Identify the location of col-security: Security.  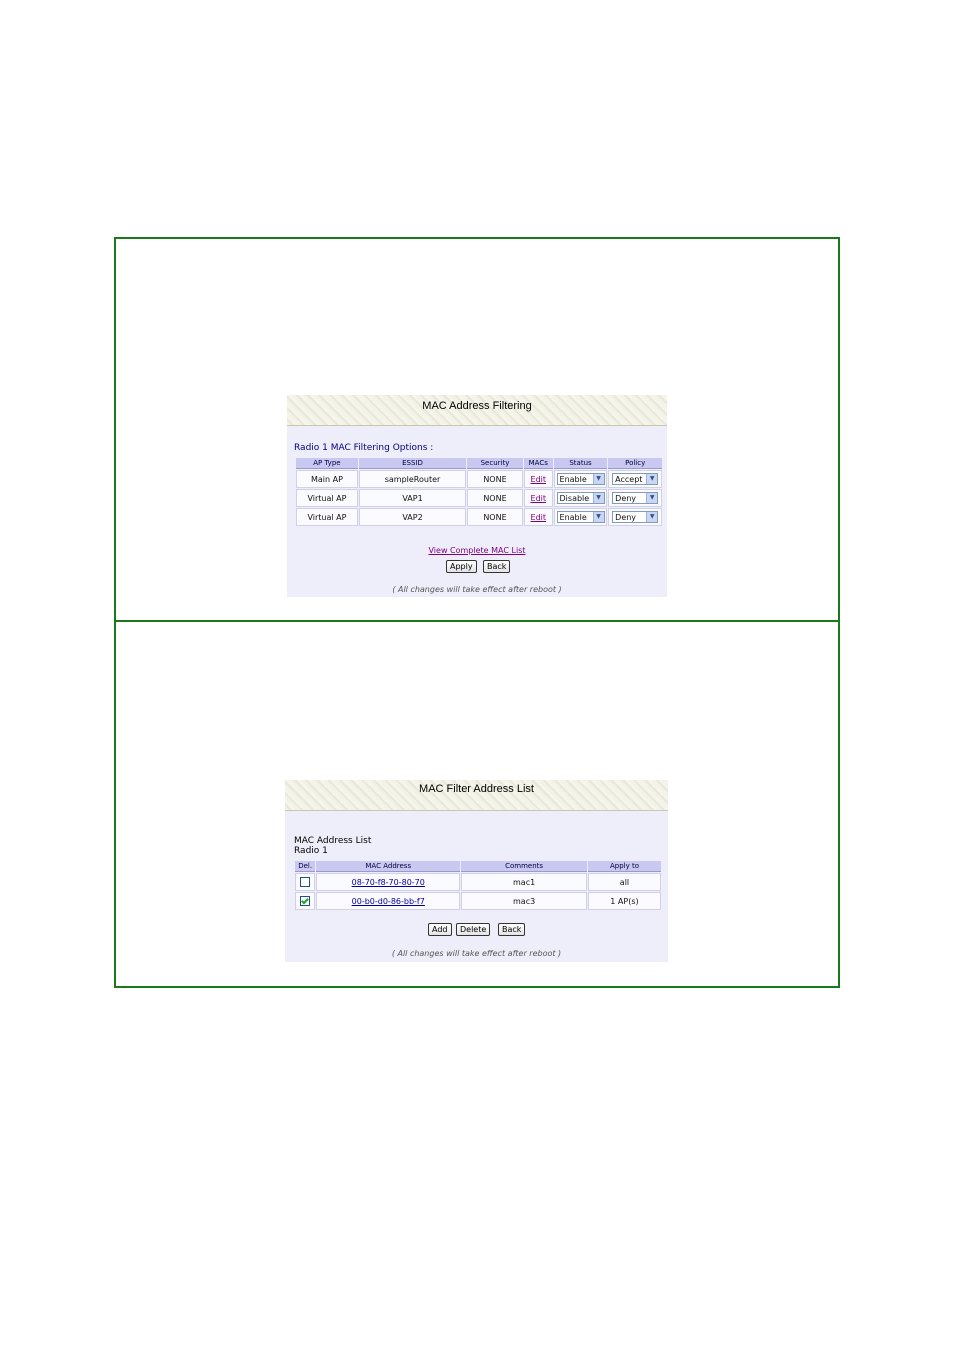
(495, 463).